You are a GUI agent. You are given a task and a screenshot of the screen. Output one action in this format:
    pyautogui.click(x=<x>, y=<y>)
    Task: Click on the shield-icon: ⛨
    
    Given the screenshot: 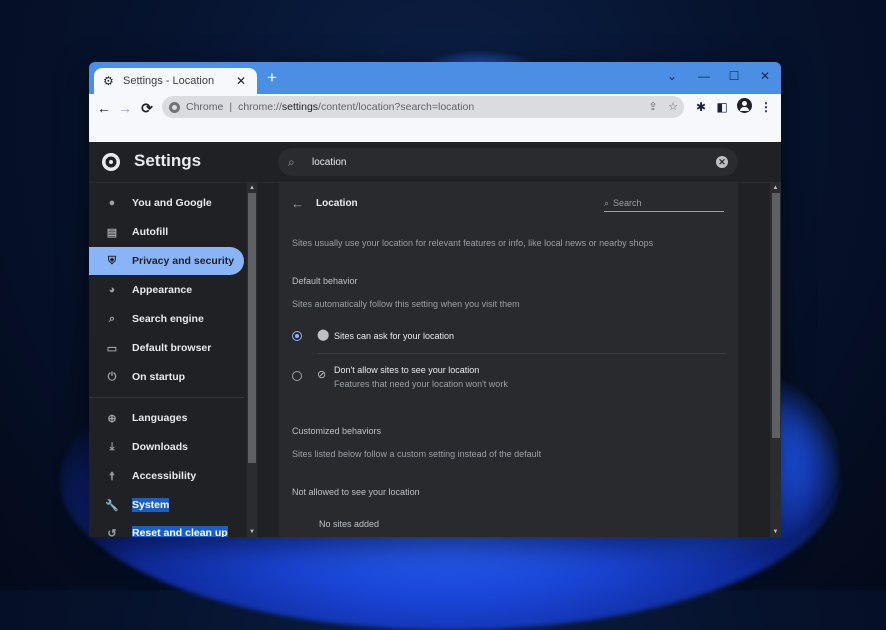 What is the action you would take?
    pyautogui.click(x=112, y=260)
    